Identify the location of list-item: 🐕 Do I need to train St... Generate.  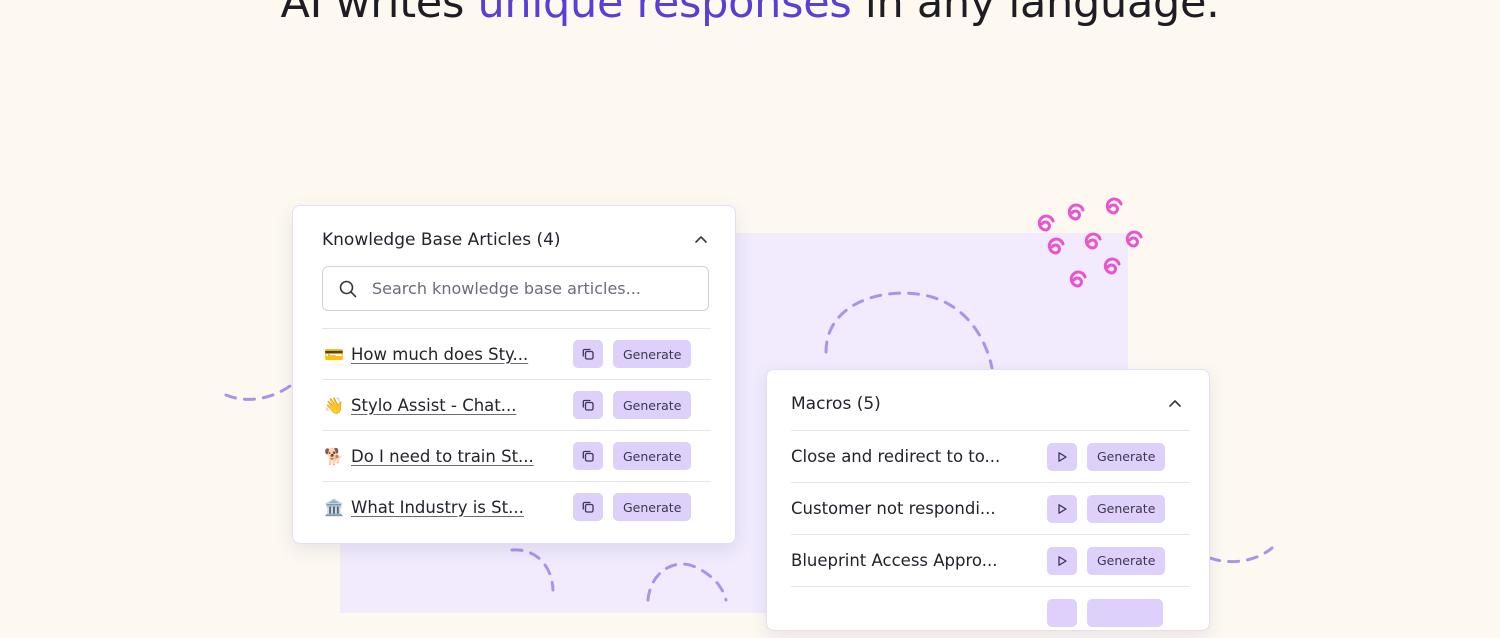
(516, 455).